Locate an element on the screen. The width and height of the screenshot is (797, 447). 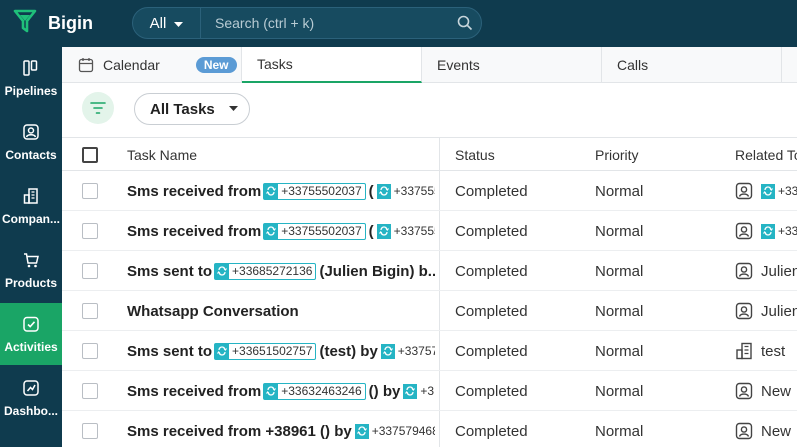
related-text: +33 is located at coordinates (787, 231).